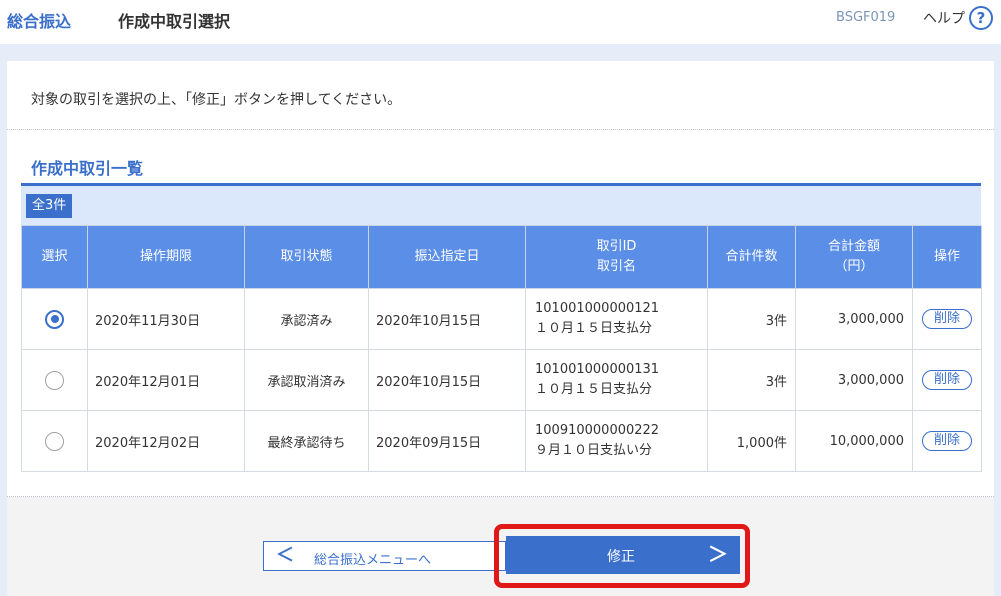  I want to click on instruction-text: 対象の取引を選択の上、「修正」ボタンを押してください。, so click(216, 100).